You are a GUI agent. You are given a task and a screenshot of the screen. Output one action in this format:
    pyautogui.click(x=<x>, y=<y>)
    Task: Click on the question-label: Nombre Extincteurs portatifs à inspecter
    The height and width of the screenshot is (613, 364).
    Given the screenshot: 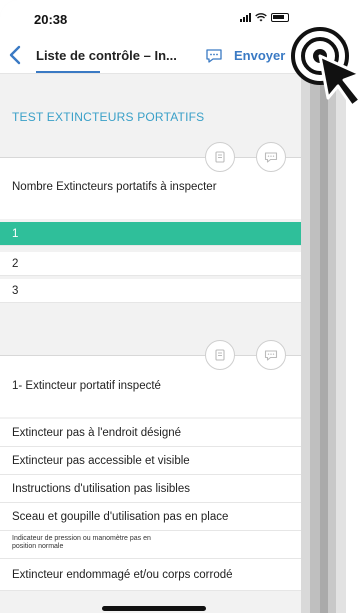 What is the action you would take?
    pyautogui.click(x=114, y=187)
    